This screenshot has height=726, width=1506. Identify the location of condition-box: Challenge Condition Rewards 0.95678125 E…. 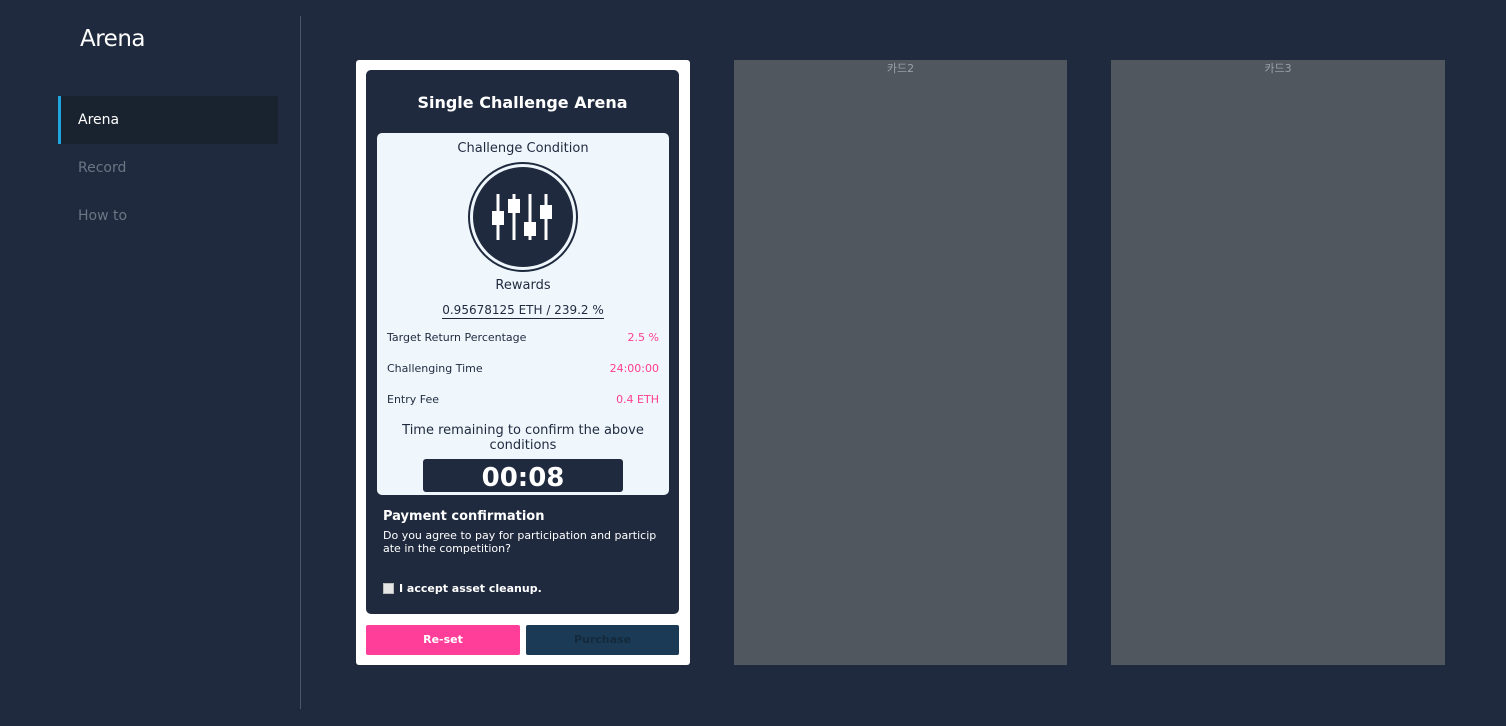
(523, 314).